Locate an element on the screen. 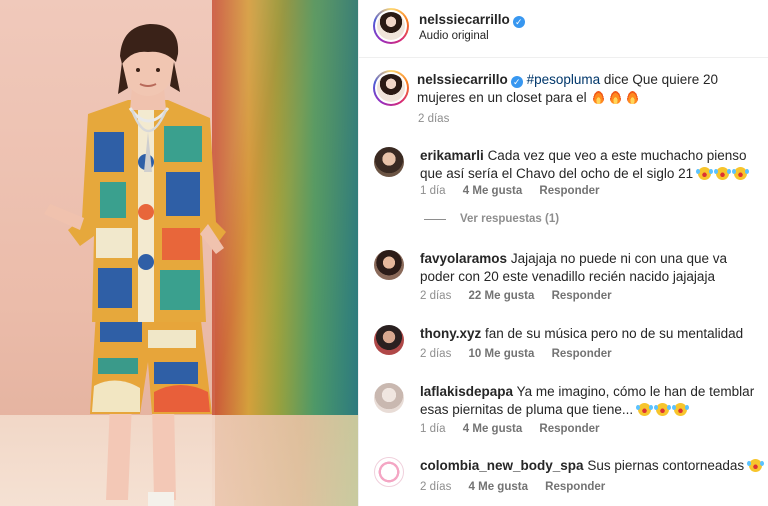 The height and width of the screenshot is (506, 768). commenter-username: colombia_new_body_spa is located at coordinates (502, 465).